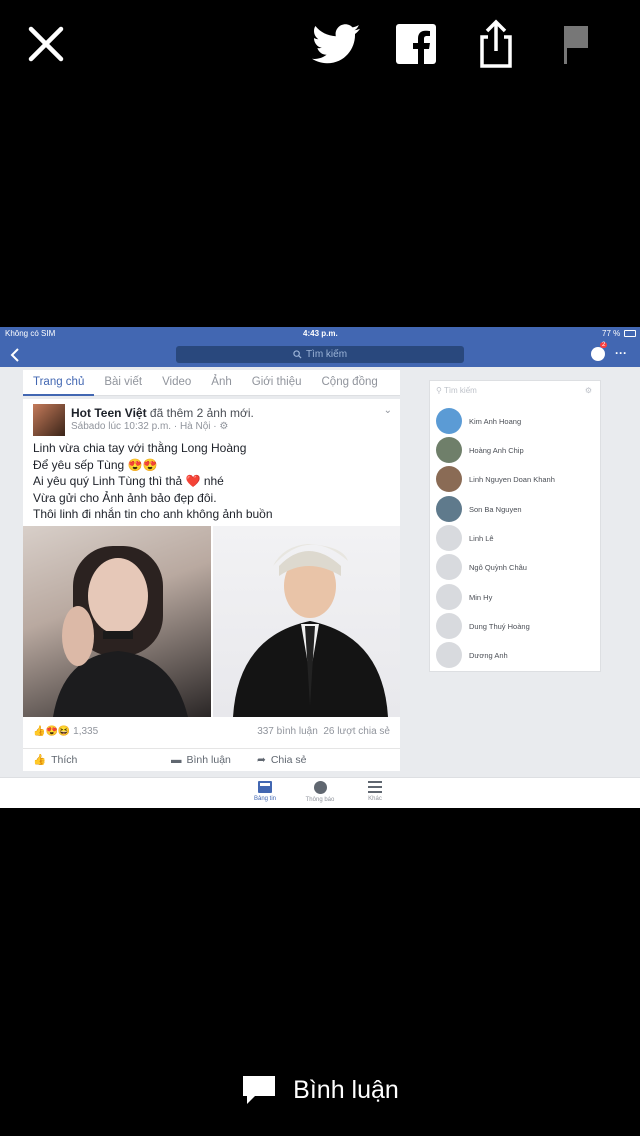 This screenshot has width=640, height=1136. I want to click on post-meta: Sábado lúc 10:32 p.m. · Hà Nội · ⚙, so click(150, 426).